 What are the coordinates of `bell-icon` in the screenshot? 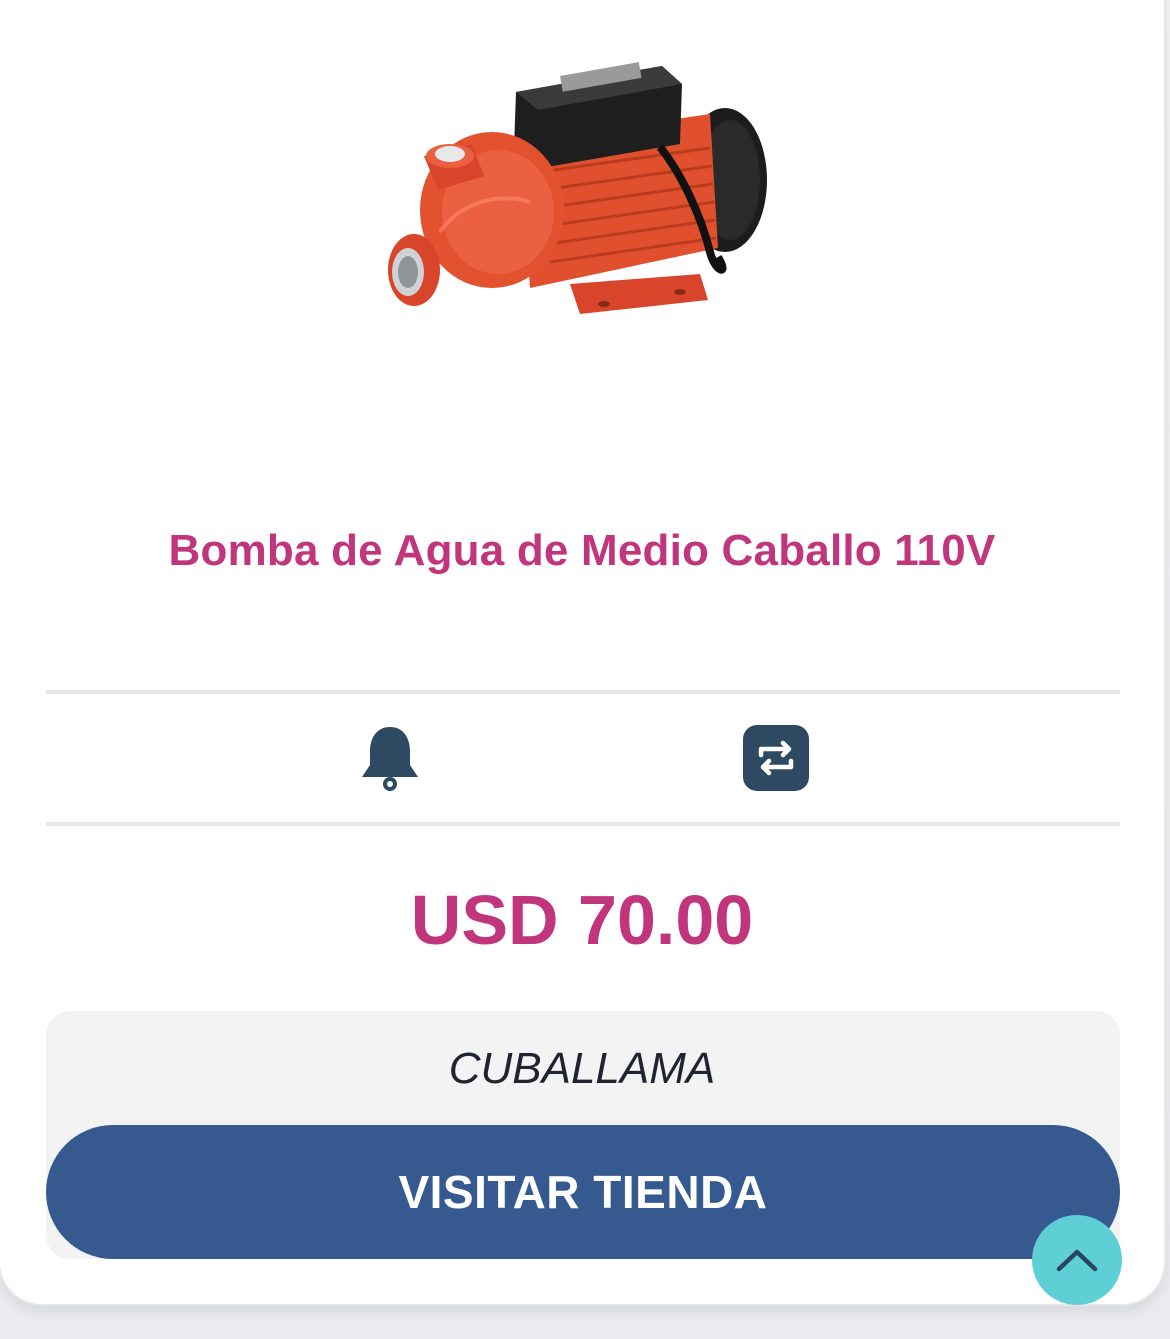 It's located at (390, 759).